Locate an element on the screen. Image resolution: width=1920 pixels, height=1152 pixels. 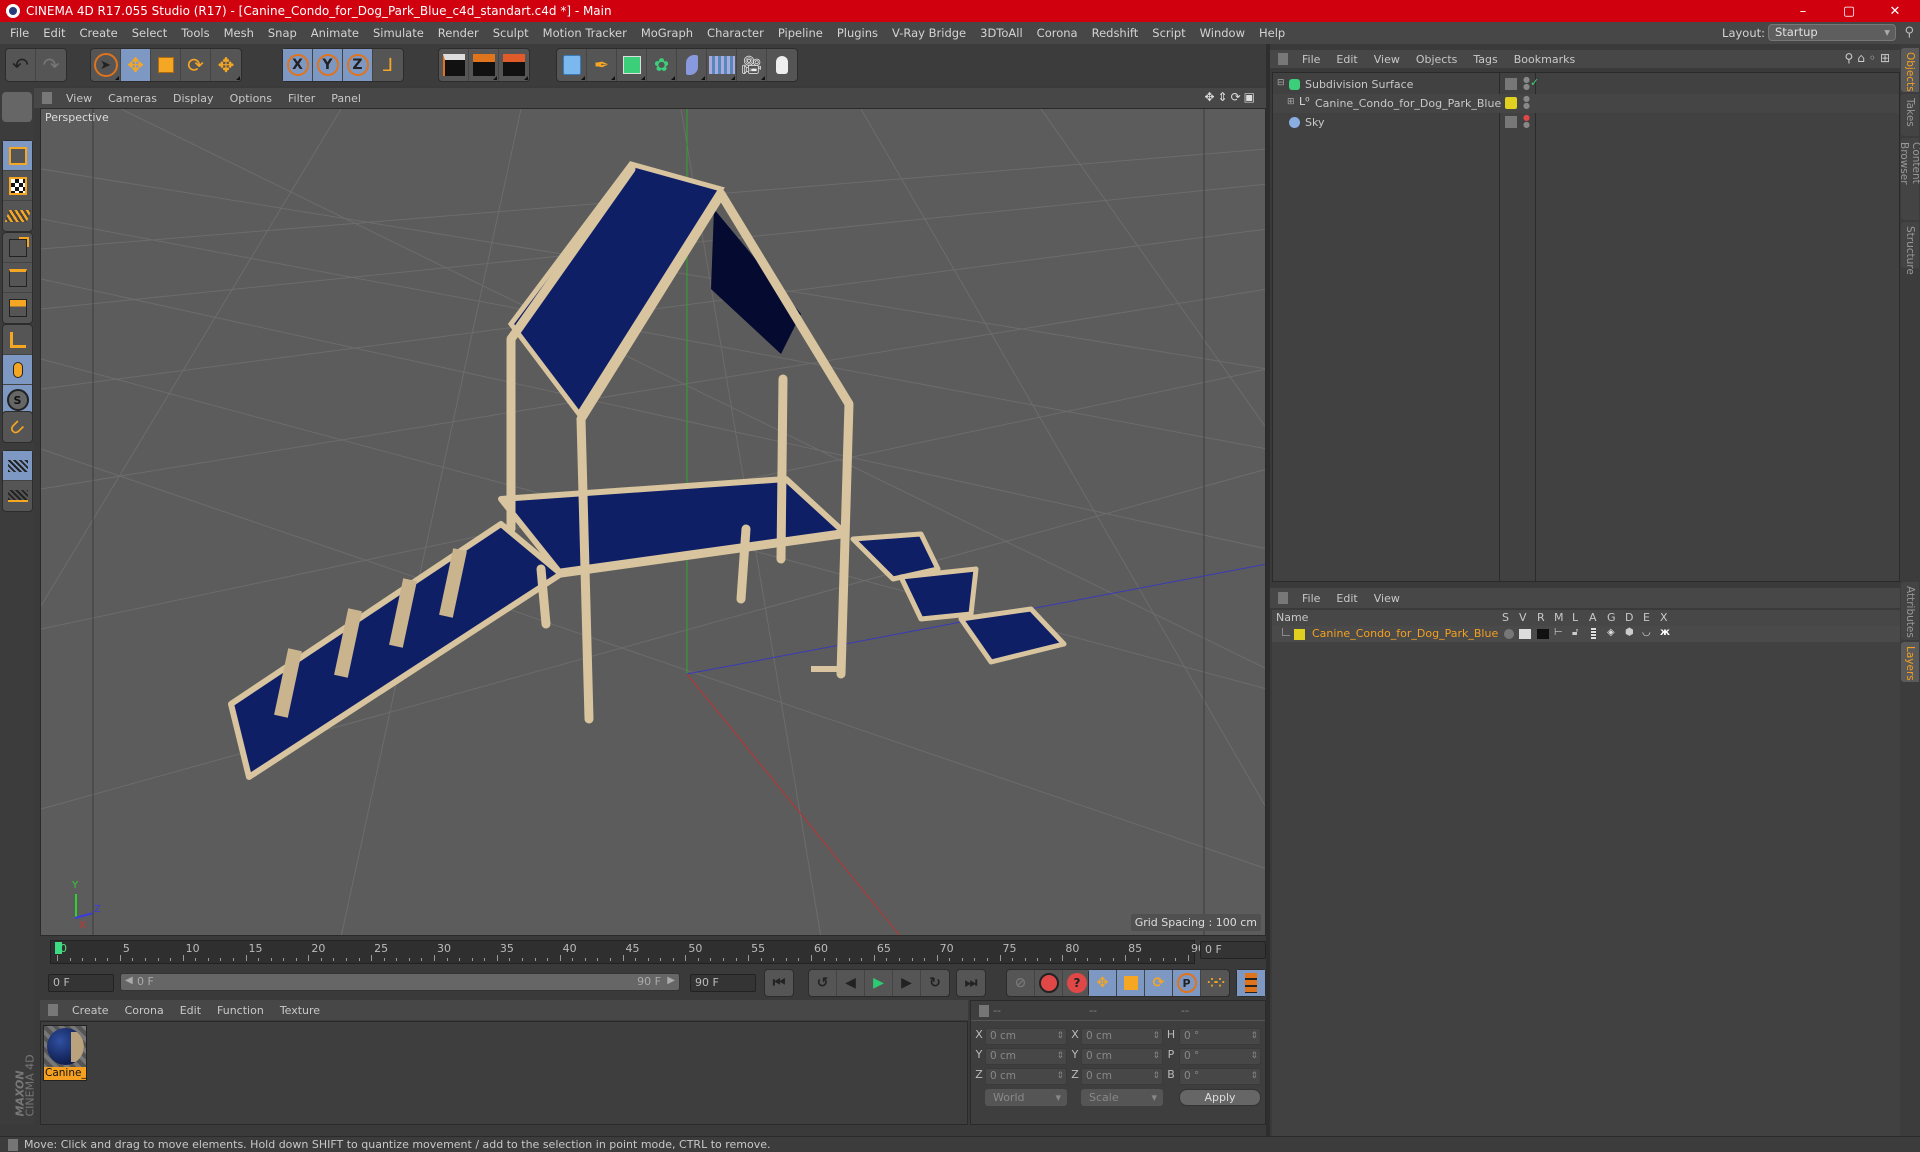
close-button: ✕ is located at coordinates (1895, 11).